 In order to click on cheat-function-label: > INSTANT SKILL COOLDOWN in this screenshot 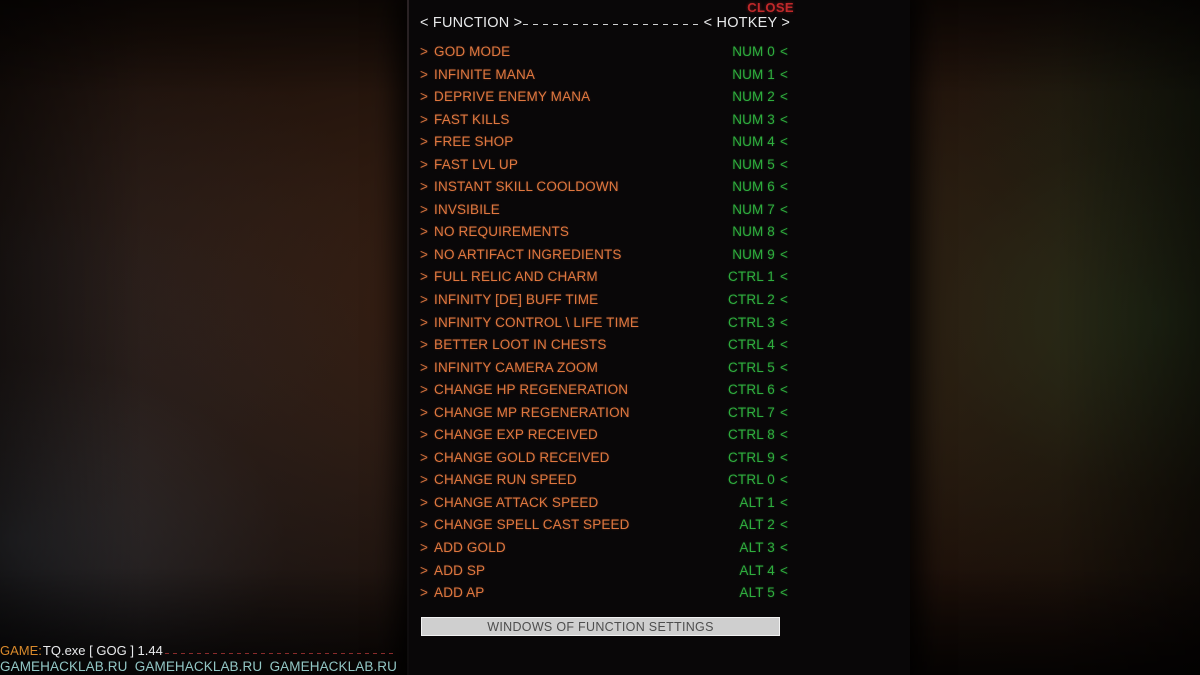, I will do `click(576, 186)`.